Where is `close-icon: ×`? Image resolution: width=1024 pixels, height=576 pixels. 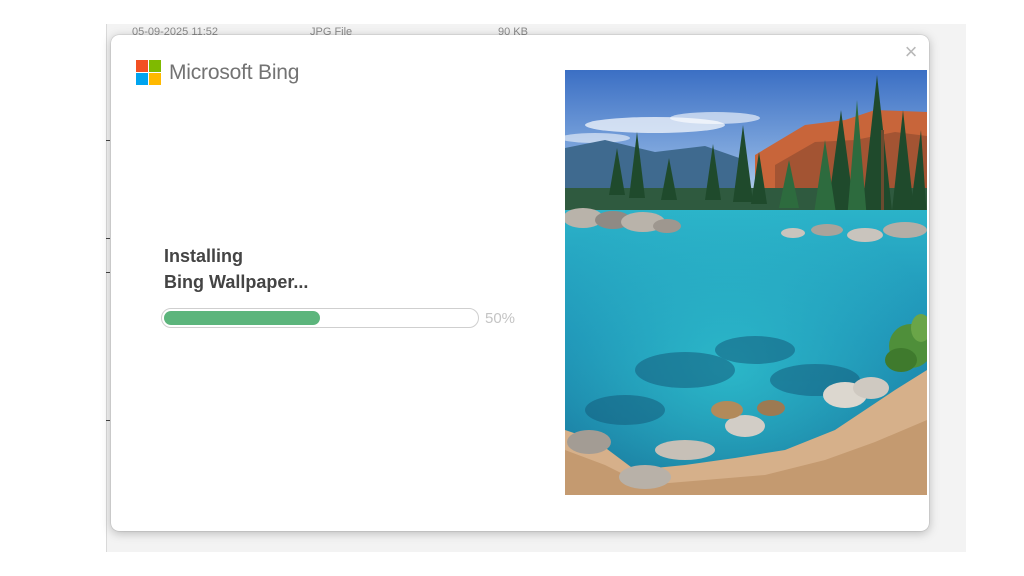 close-icon: × is located at coordinates (911, 51).